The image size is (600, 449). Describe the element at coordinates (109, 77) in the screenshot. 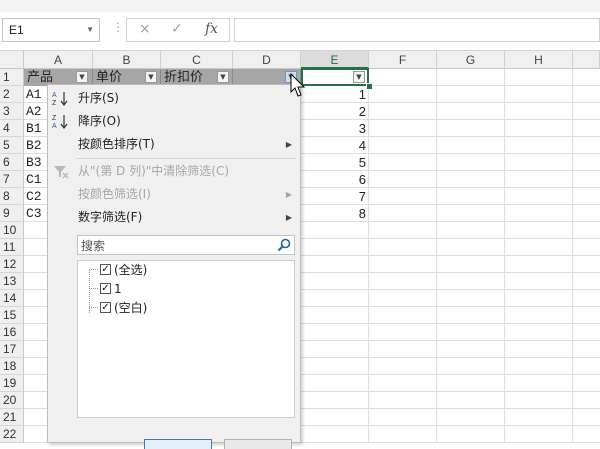

I see `header-label-price: 单价` at that location.